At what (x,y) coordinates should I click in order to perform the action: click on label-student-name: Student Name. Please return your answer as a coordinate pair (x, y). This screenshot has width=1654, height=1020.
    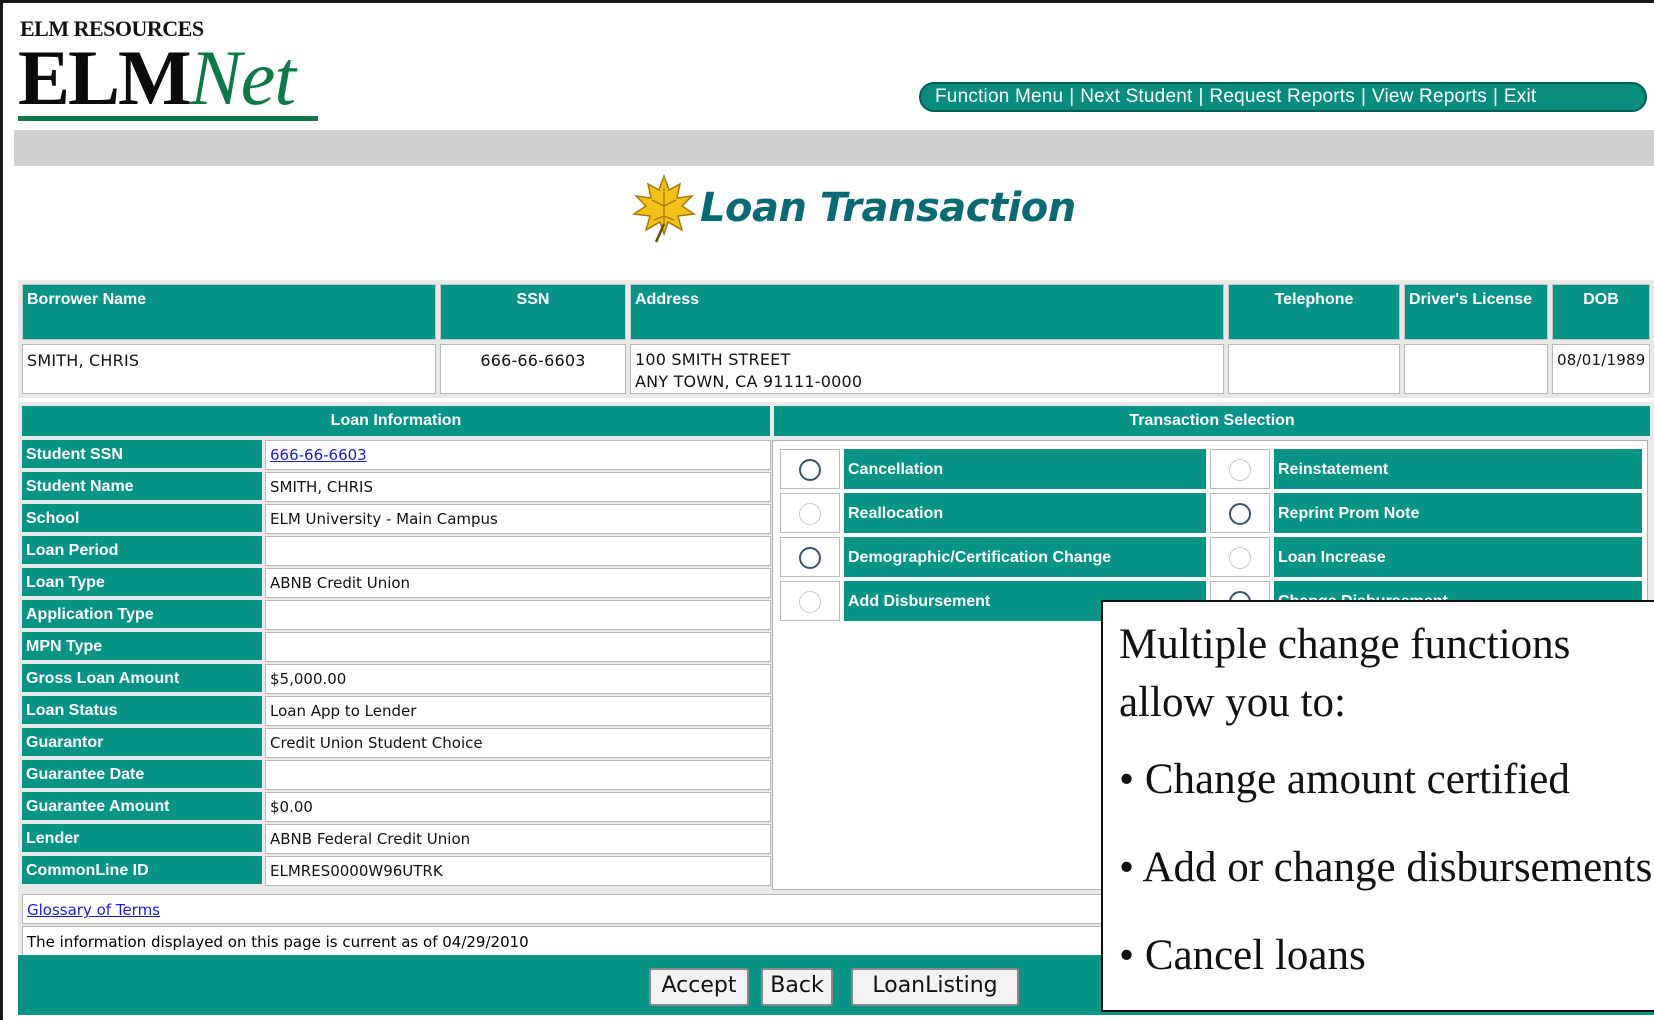
    Looking at the image, I should click on (142, 487).